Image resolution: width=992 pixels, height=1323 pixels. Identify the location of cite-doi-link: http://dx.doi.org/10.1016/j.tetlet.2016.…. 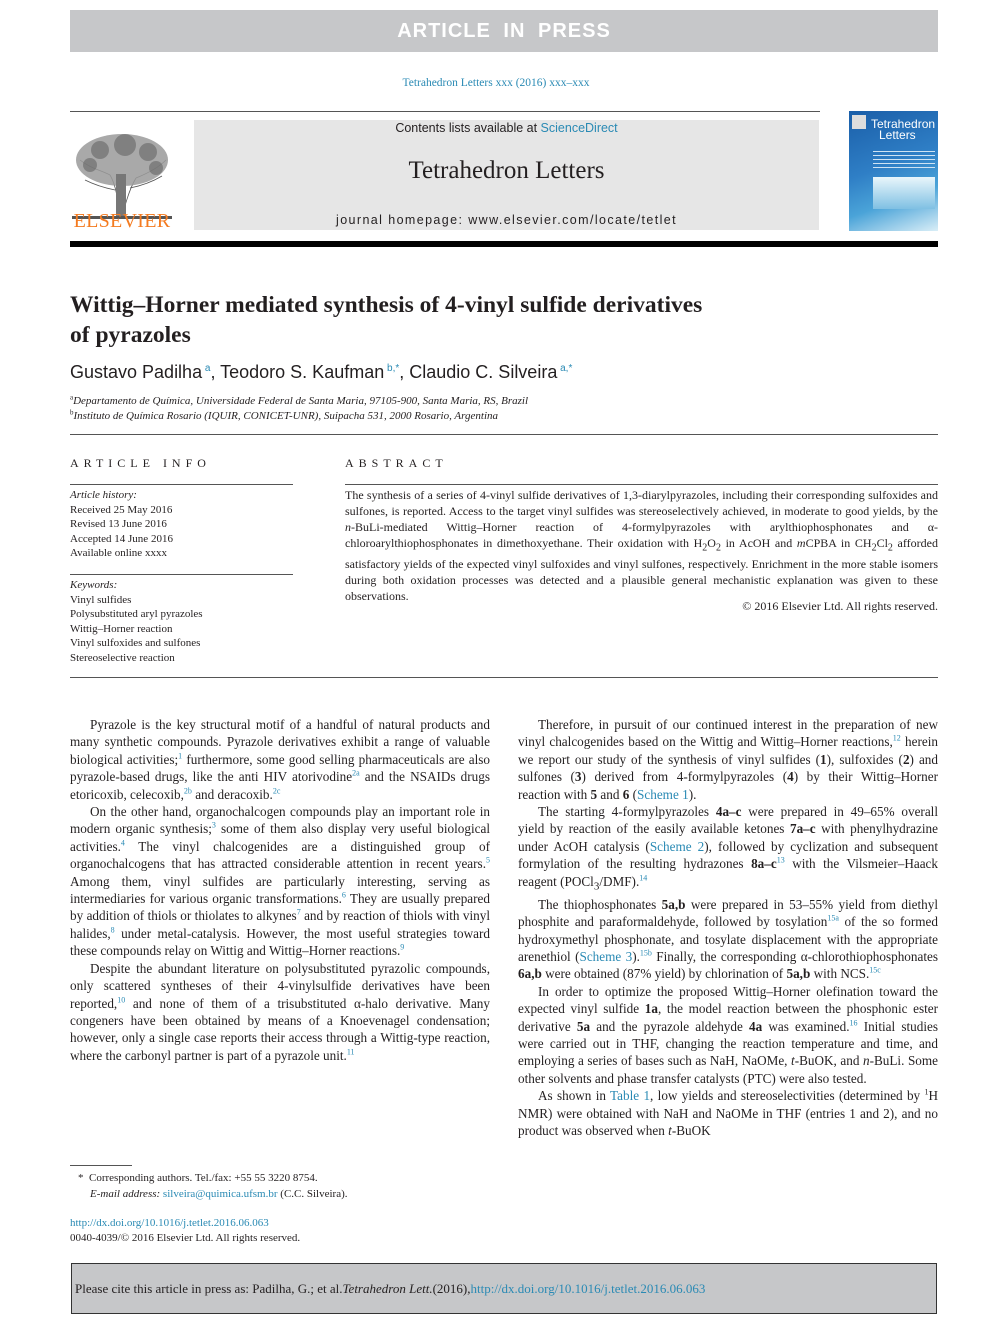
(588, 1289).